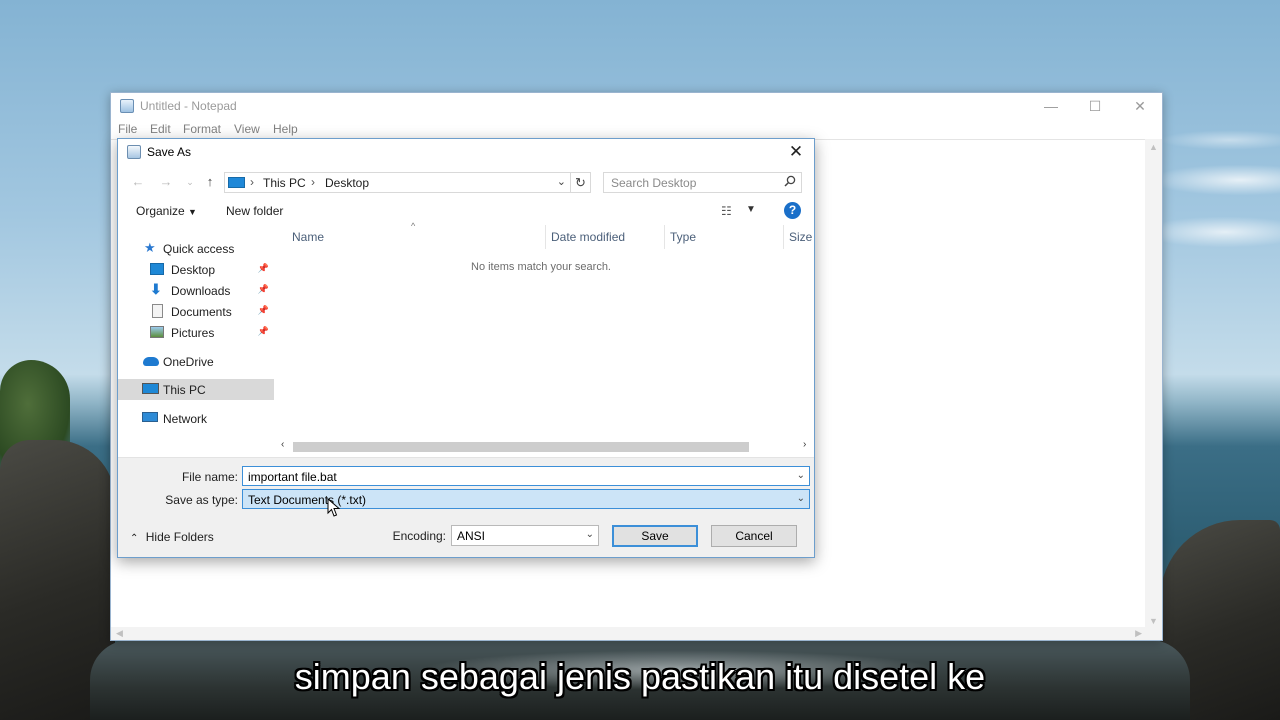 The height and width of the screenshot is (720, 1280). Describe the element at coordinates (790, 182) in the screenshot. I see `search-icon` at that location.